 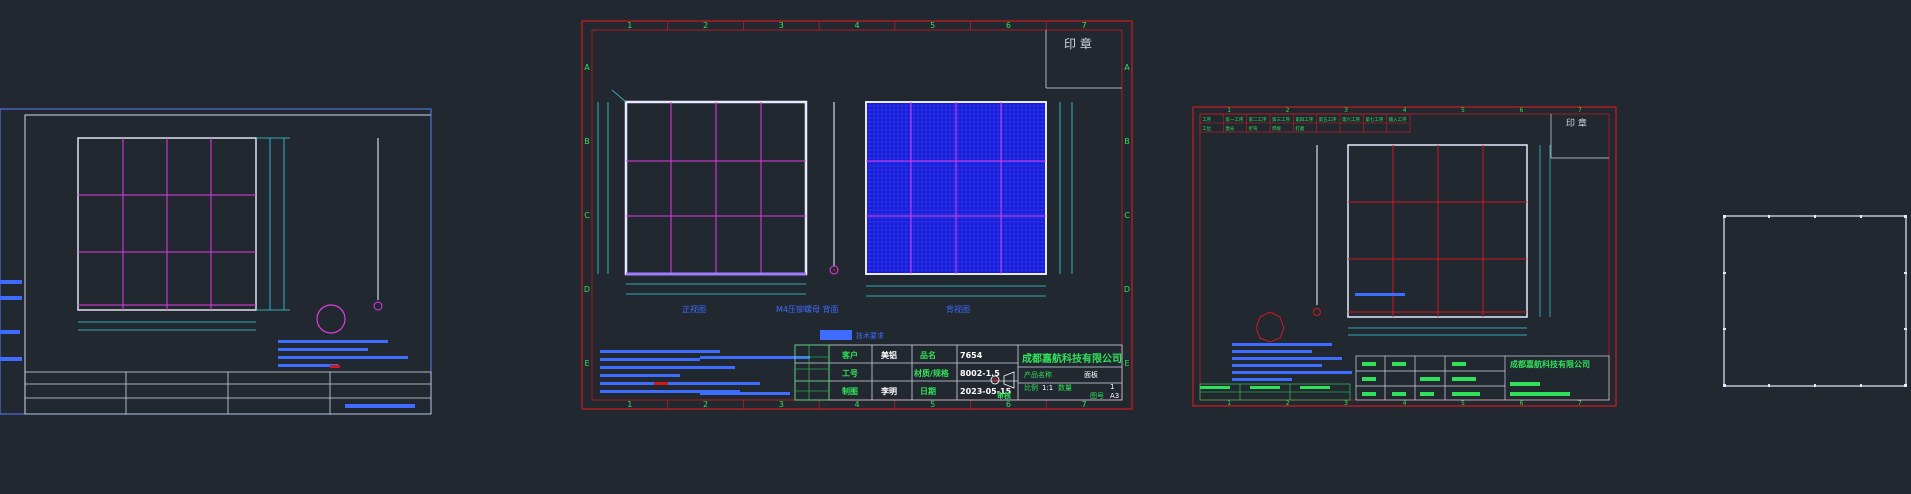 I want to click on sheet3-col-number-bottom: 5, so click(x=1463, y=403).